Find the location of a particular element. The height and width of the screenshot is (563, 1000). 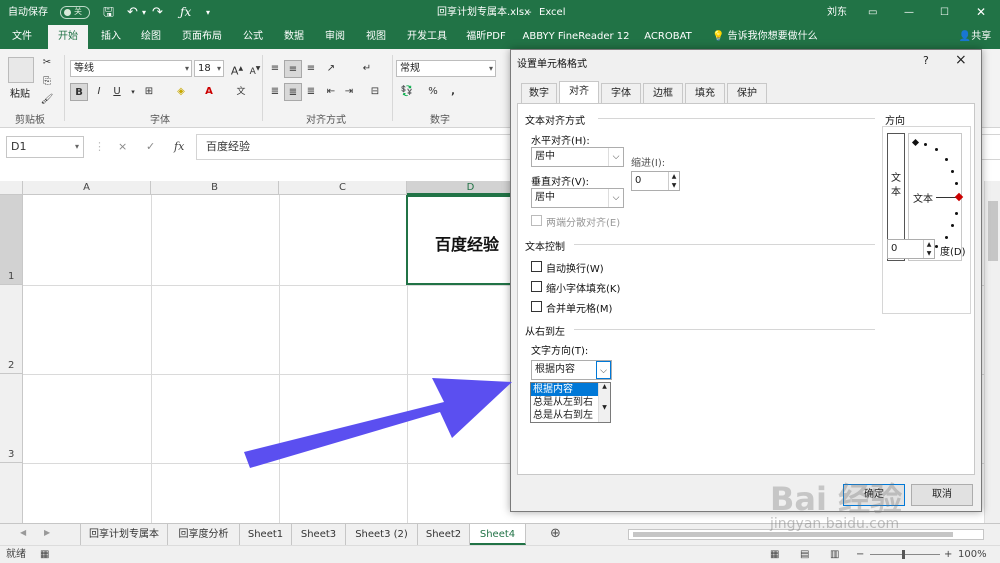

tab-review: 审阅 is located at coordinates (335, 37).